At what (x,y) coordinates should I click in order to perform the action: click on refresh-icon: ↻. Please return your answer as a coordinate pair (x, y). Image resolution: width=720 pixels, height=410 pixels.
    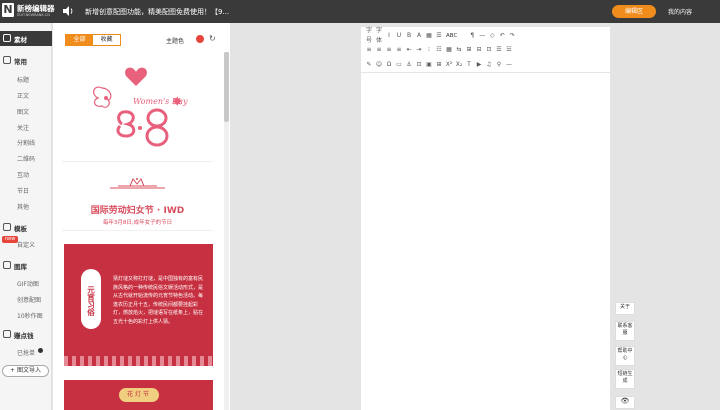
    Looking at the image, I should click on (212, 38).